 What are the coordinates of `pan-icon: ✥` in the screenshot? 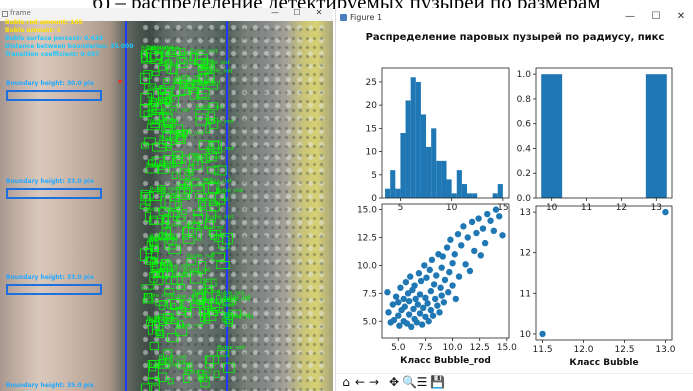 It's located at (394, 382).